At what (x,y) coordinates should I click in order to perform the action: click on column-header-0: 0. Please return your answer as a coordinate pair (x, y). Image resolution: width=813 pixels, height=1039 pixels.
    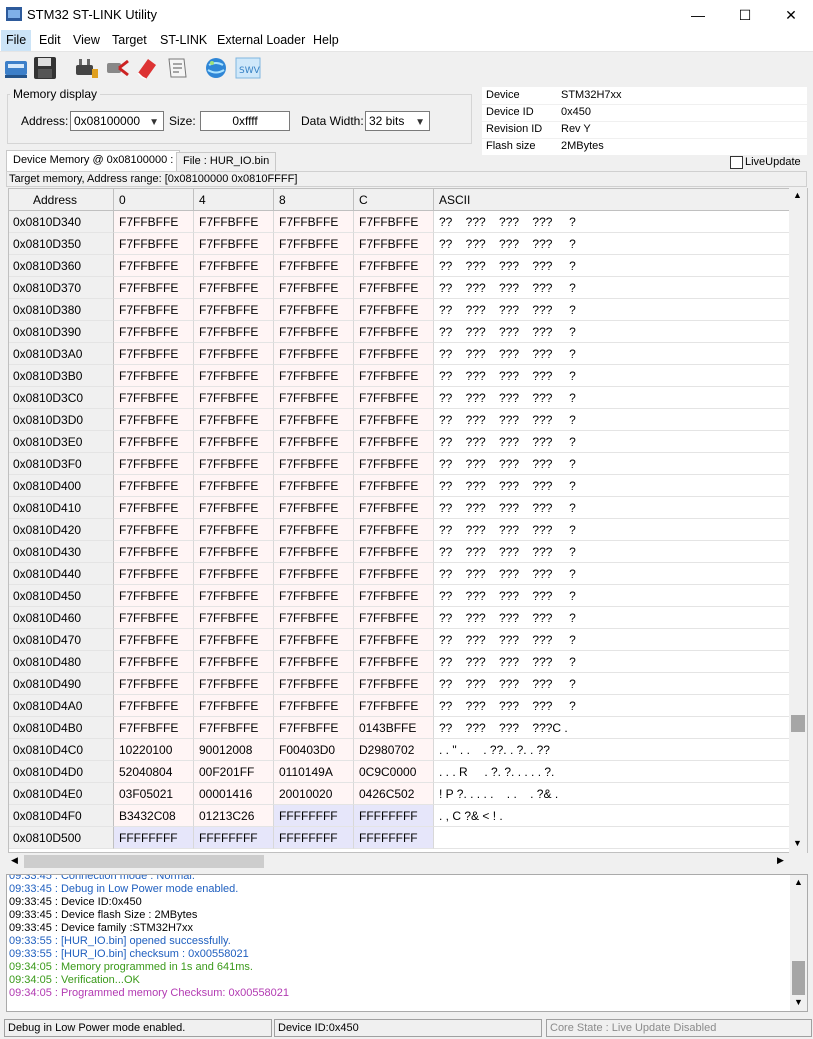
    Looking at the image, I should click on (154, 200).